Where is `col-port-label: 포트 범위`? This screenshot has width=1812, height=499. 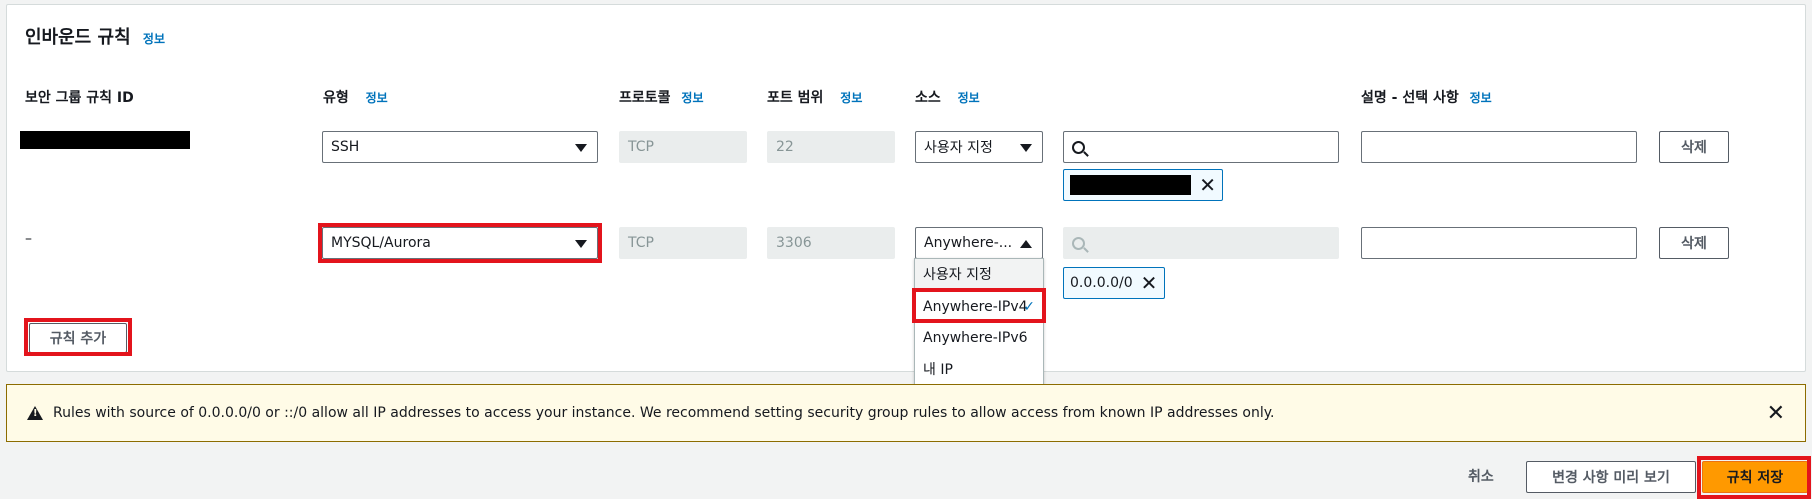 col-port-label: 포트 범위 is located at coordinates (795, 98).